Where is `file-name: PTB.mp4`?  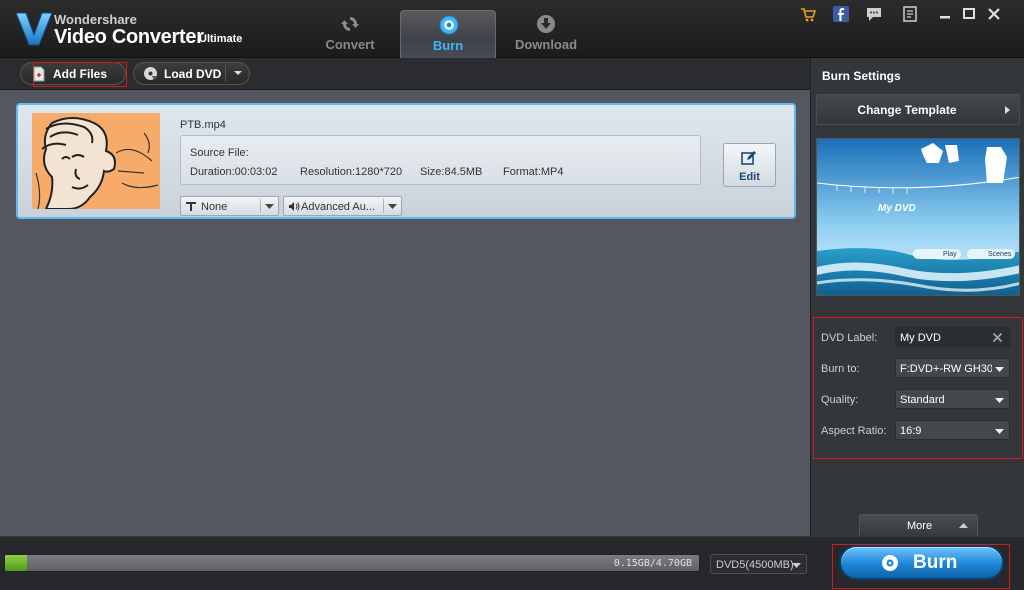 file-name: PTB.mp4 is located at coordinates (203, 125).